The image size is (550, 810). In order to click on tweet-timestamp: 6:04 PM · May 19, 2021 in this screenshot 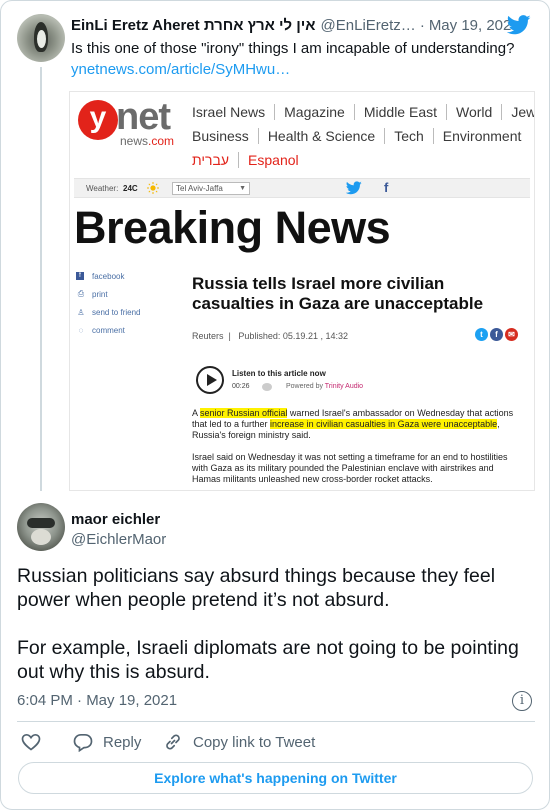, I will do `click(97, 700)`.